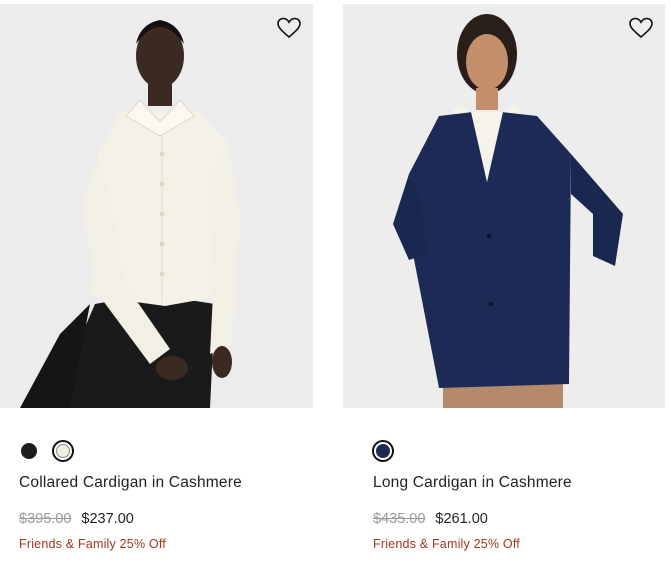 This screenshot has width=671, height=565. I want to click on swatch-black, so click(29, 451).